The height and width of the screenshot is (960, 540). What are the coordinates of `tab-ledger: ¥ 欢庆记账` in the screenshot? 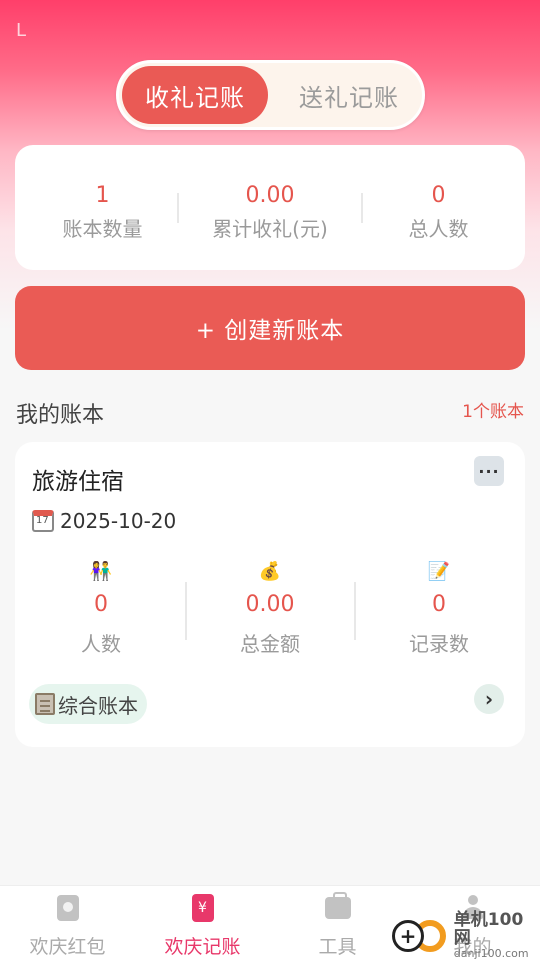 It's located at (202, 926).